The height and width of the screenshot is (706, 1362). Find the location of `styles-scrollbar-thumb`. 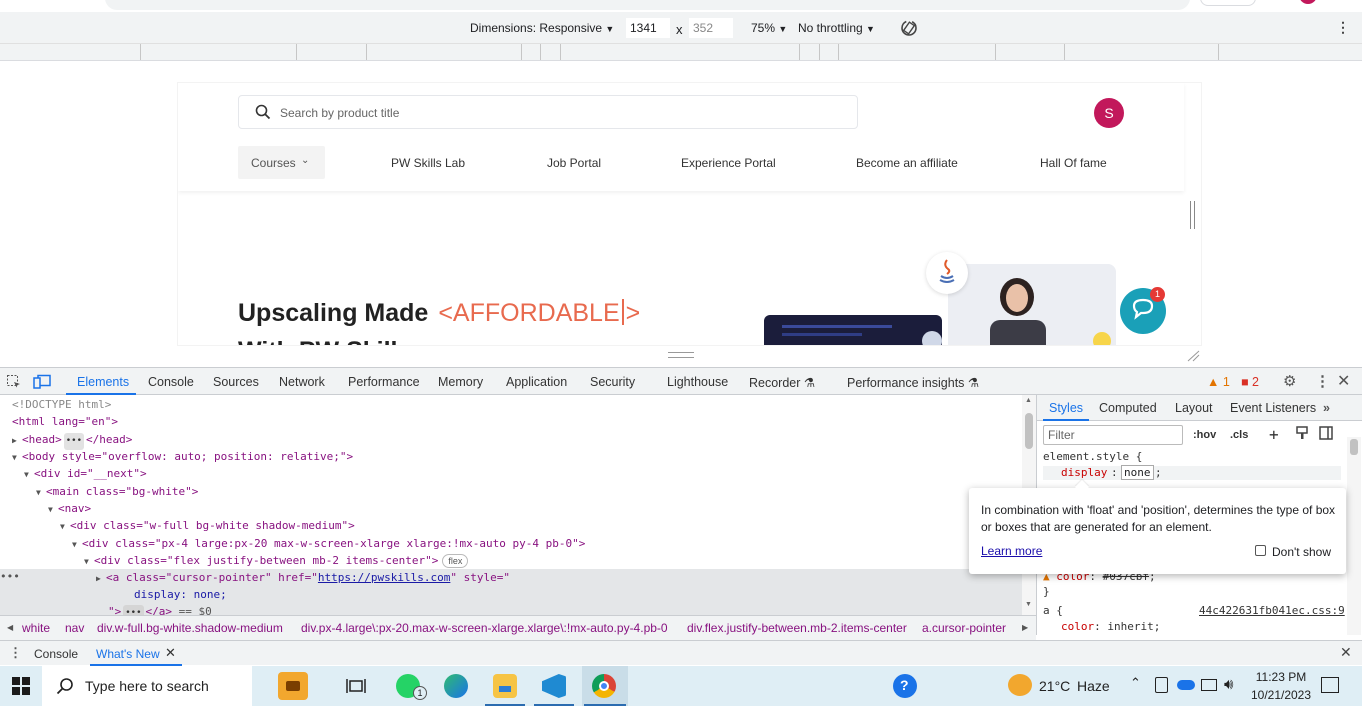

styles-scrollbar-thumb is located at coordinates (1354, 447).